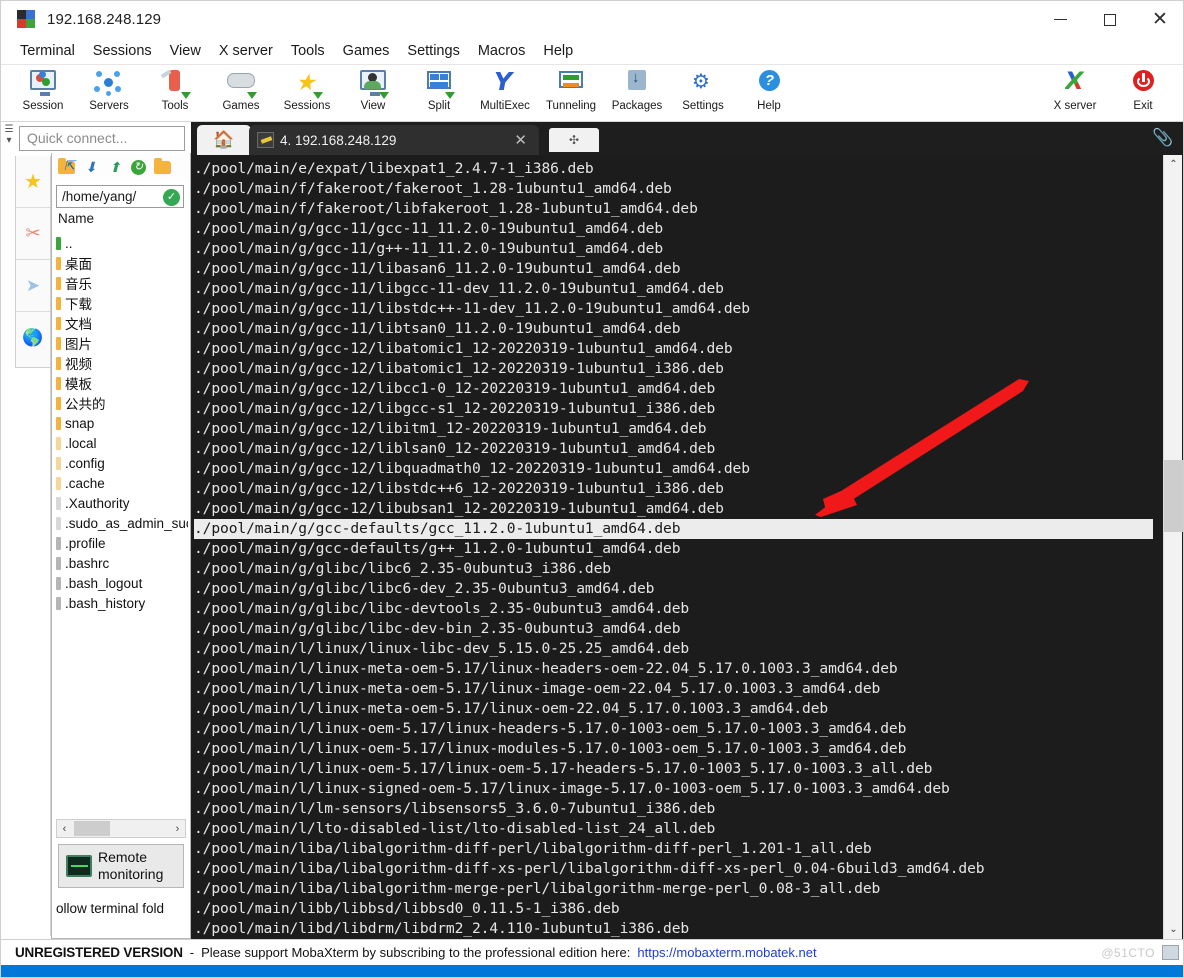 This screenshot has height=978, width=1184. I want to click on file-browser-row: 桌面, so click(122, 263).